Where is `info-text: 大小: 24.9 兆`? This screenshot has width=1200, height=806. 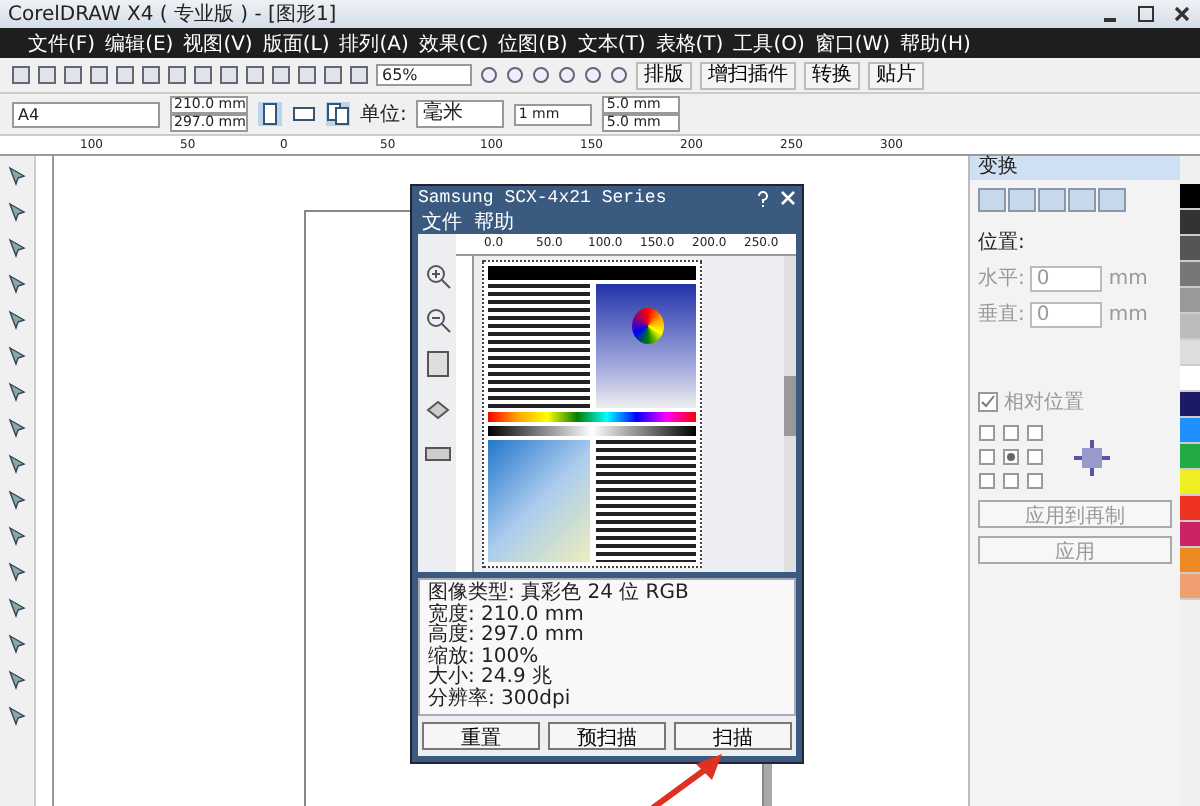 info-text: 大小: 24.9 兆 is located at coordinates (491, 678).